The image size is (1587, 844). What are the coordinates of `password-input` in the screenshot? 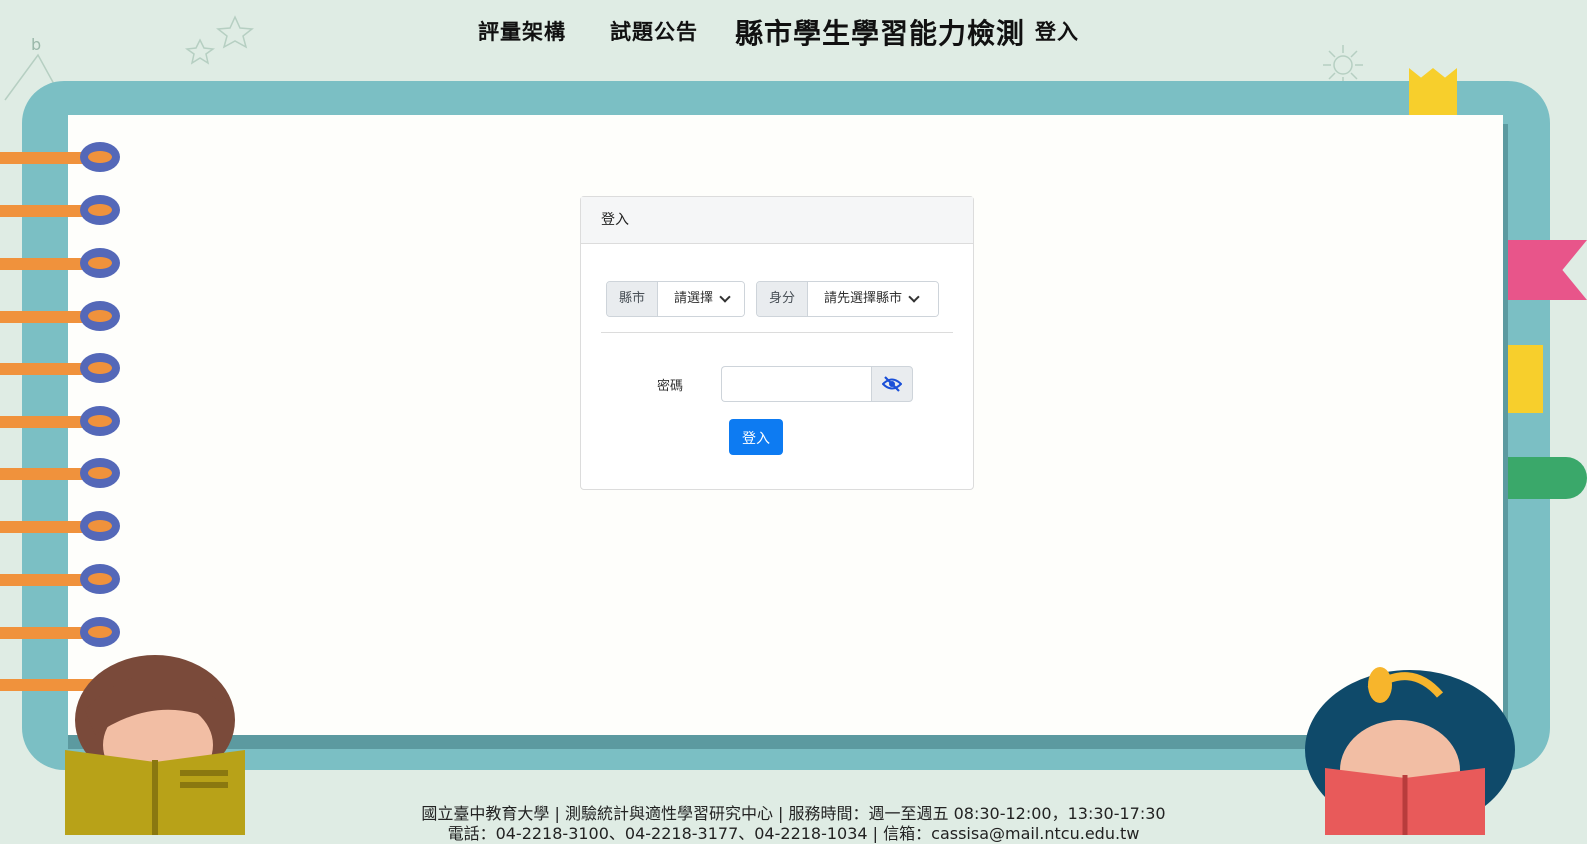 It's located at (796, 384).